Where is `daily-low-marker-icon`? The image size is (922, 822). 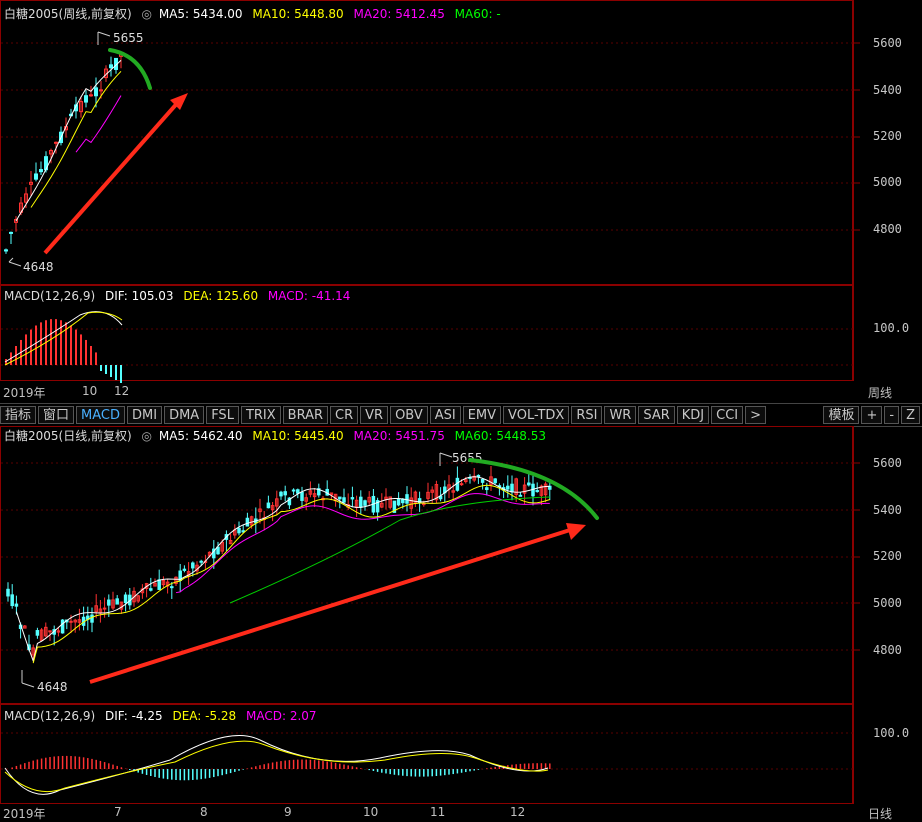 daily-low-marker-icon is located at coordinates (28, 679).